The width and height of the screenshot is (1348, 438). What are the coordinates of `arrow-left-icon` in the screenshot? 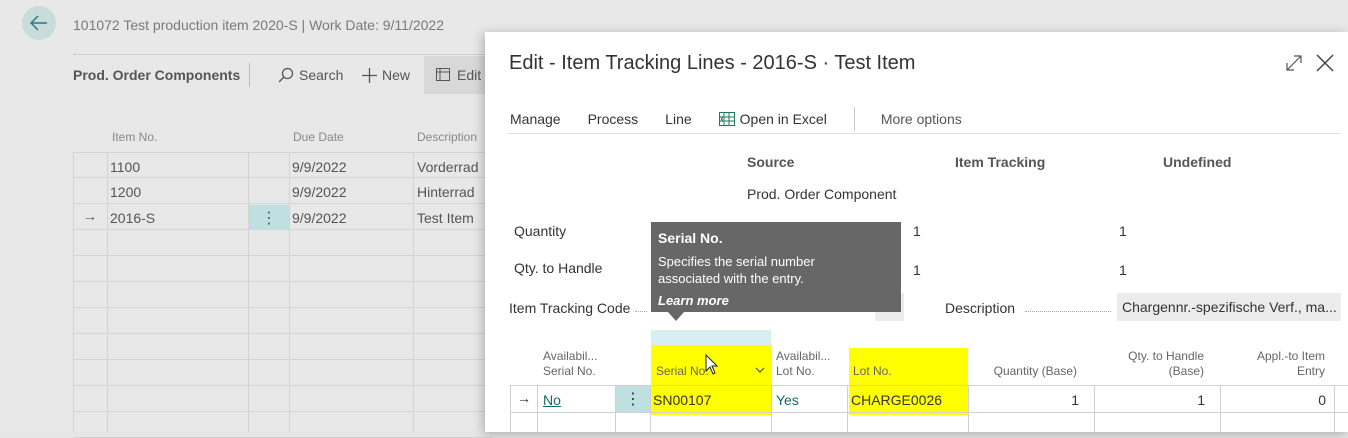 It's located at (38, 23).